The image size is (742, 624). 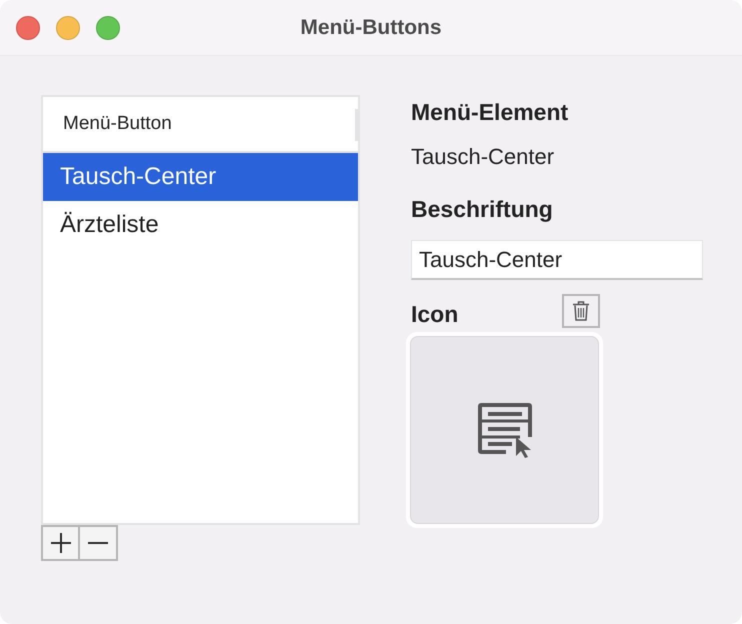 What do you see at coordinates (200, 225) in the screenshot?
I see `list-item: Ärzteliste` at bounding box center [200, 225].